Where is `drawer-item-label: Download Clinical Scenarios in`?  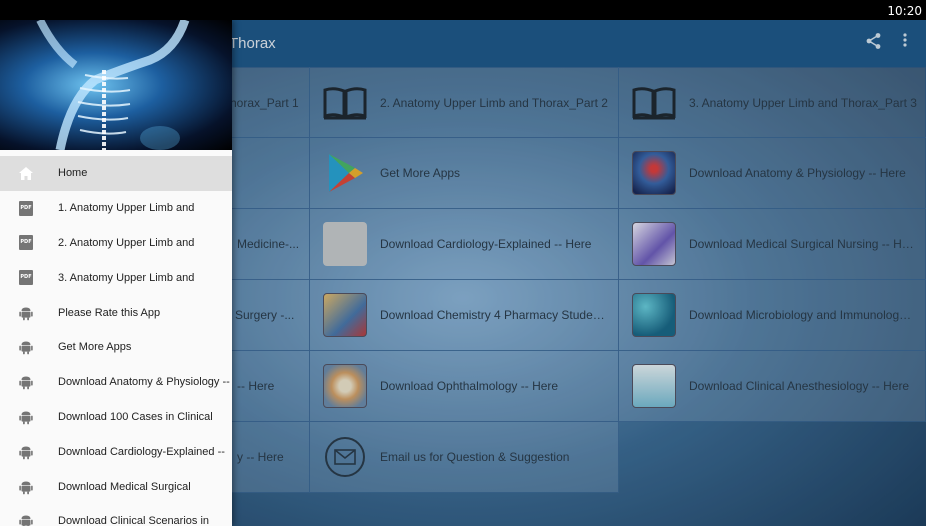 drawer-item-label: Download Clinical Scenarios in is located at coordinates (134, 520).